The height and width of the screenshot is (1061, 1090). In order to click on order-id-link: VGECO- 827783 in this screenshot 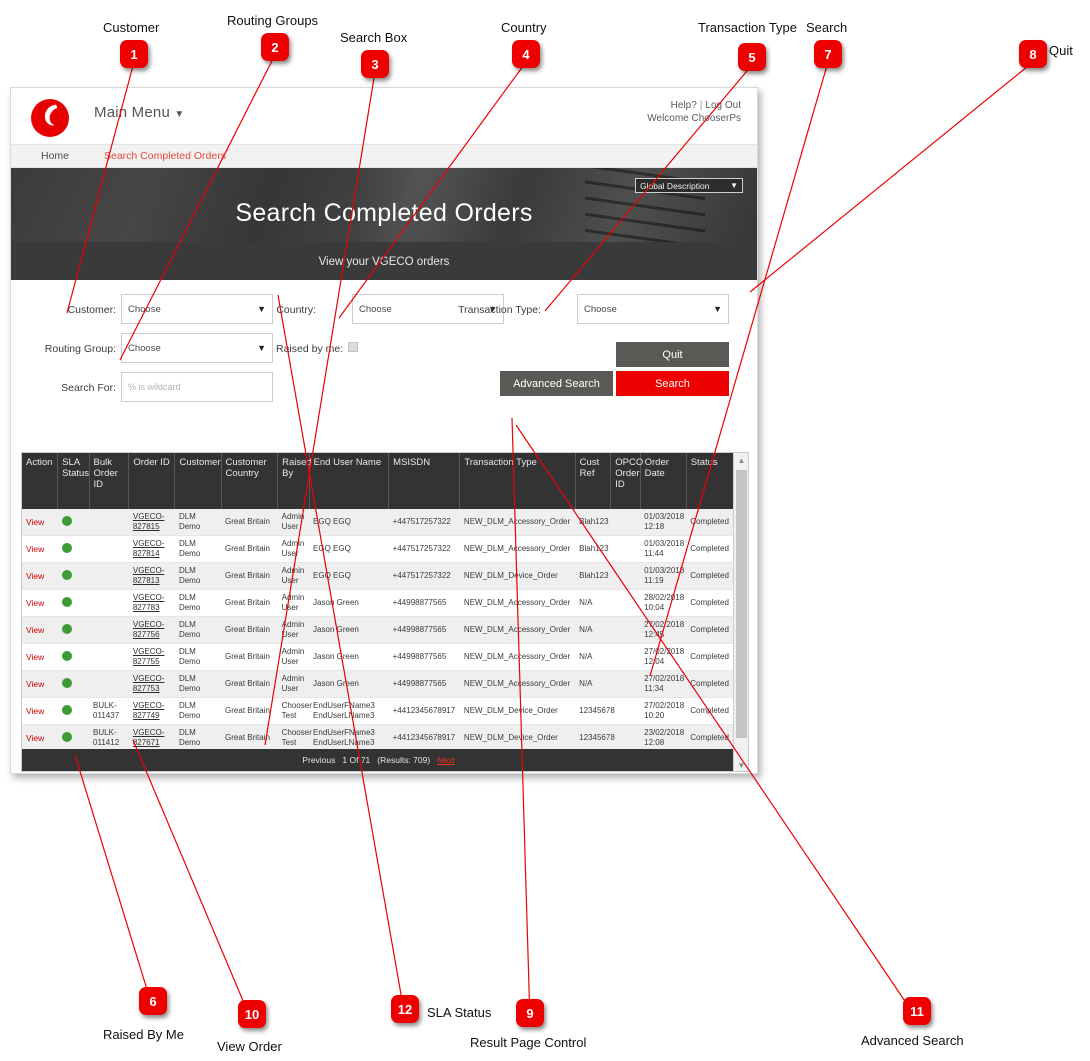, I will do `click(149, 602)`.